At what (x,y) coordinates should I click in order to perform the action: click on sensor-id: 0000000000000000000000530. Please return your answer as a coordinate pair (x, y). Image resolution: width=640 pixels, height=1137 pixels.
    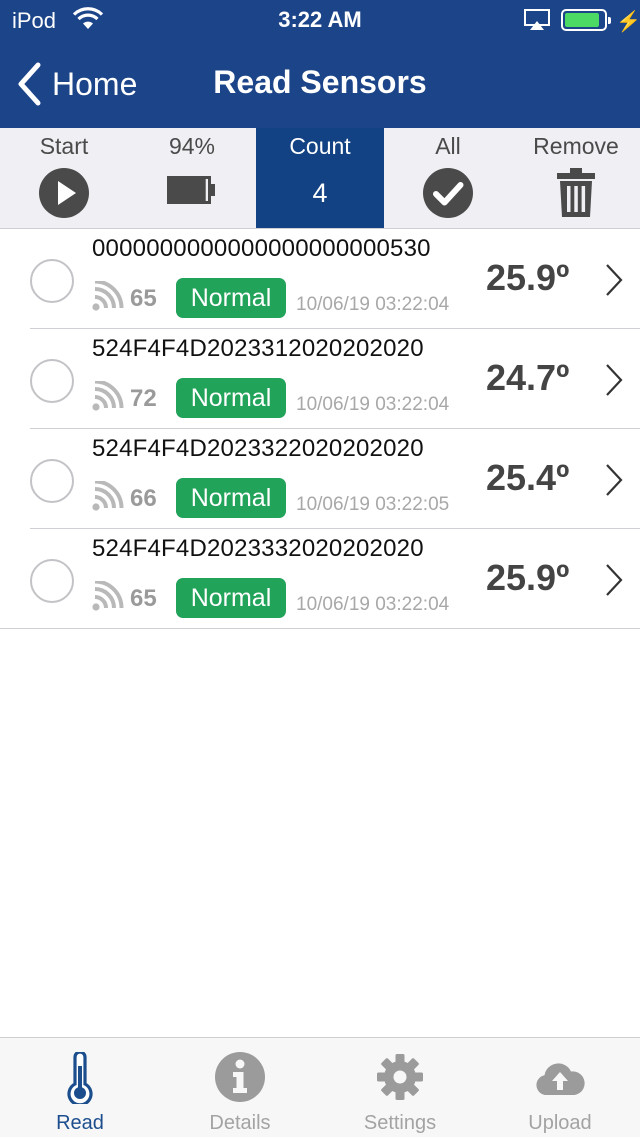
    Looking at the image, I should click on (261, 248).